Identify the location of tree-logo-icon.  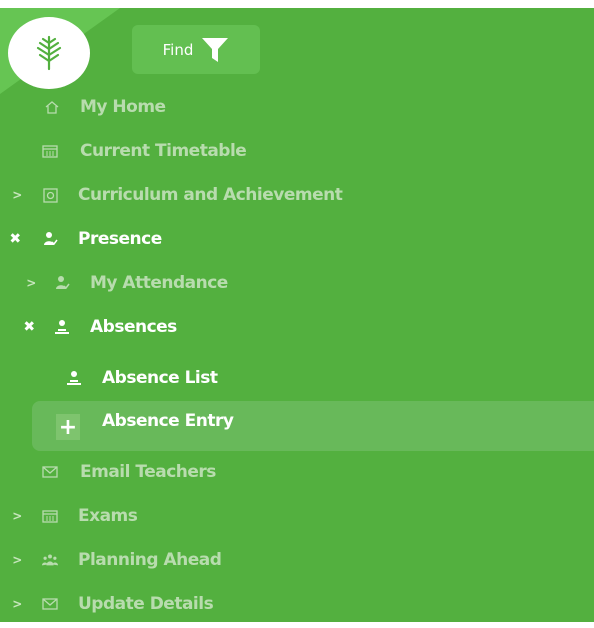
(49, 53).